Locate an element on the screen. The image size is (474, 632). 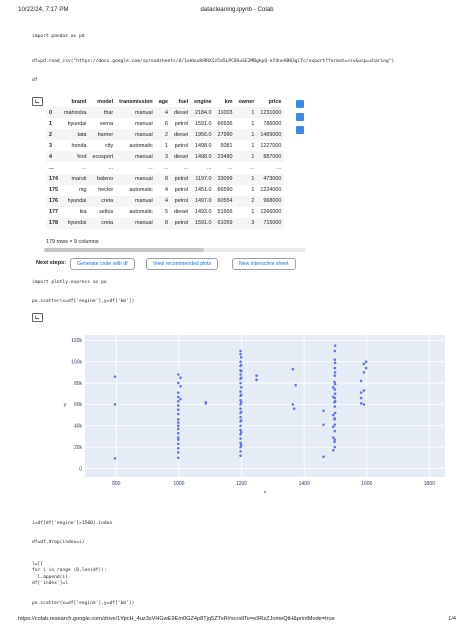
page-number: 1/4 is located at coordinates (452, 619).